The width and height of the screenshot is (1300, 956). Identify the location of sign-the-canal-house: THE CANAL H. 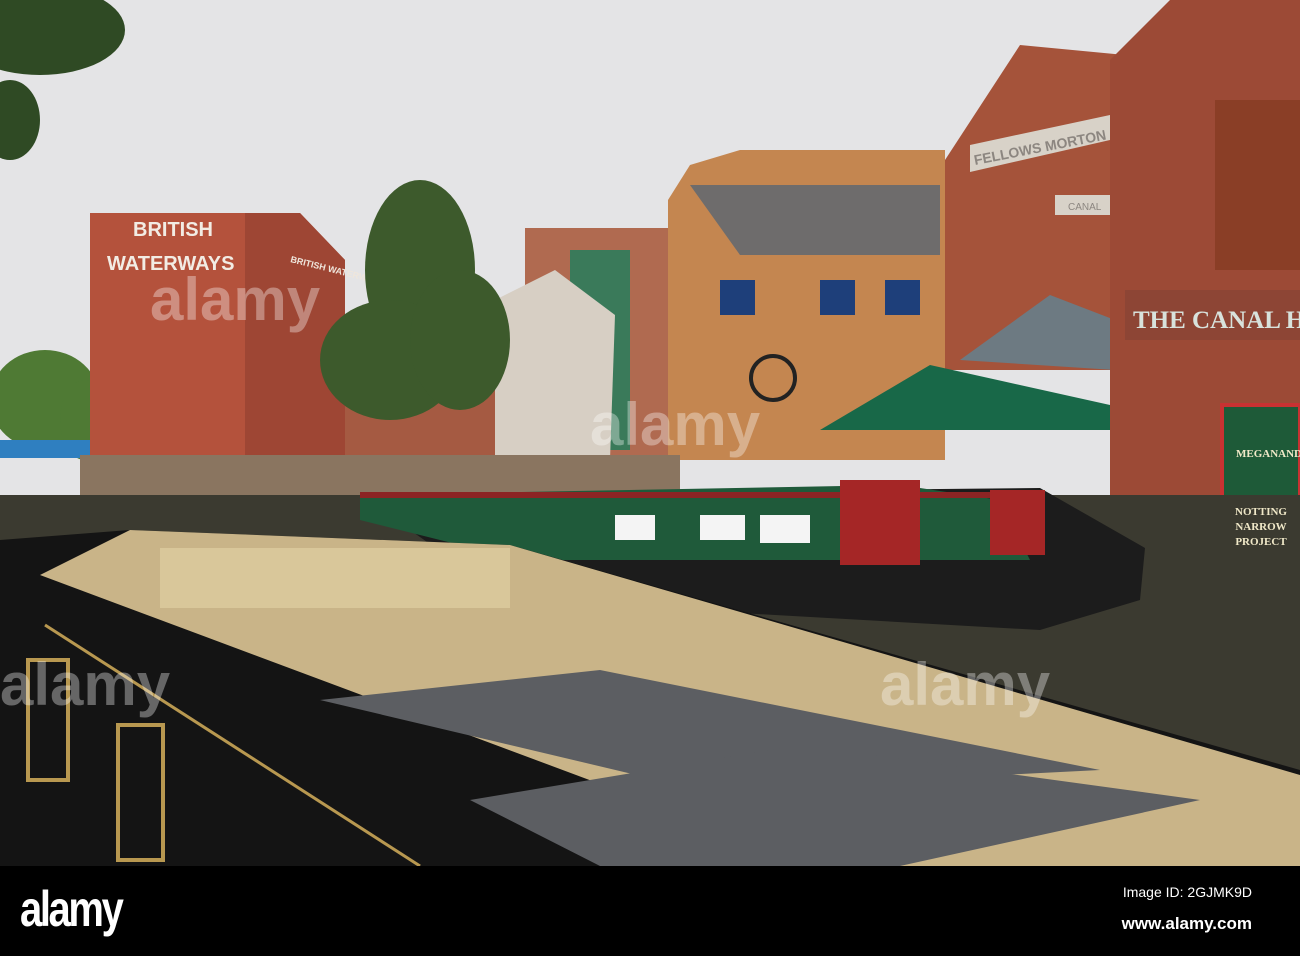
(1216, 320).